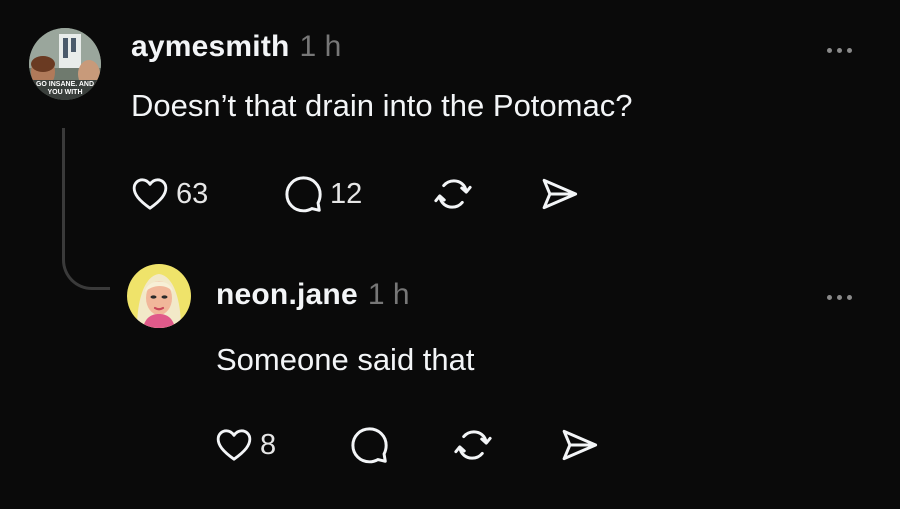 This screenshot has height=509, width=900. What do you see at coordinates (268, 444) in the screenshot?
I see `like-count: 8` at bounding box center [268, 444].